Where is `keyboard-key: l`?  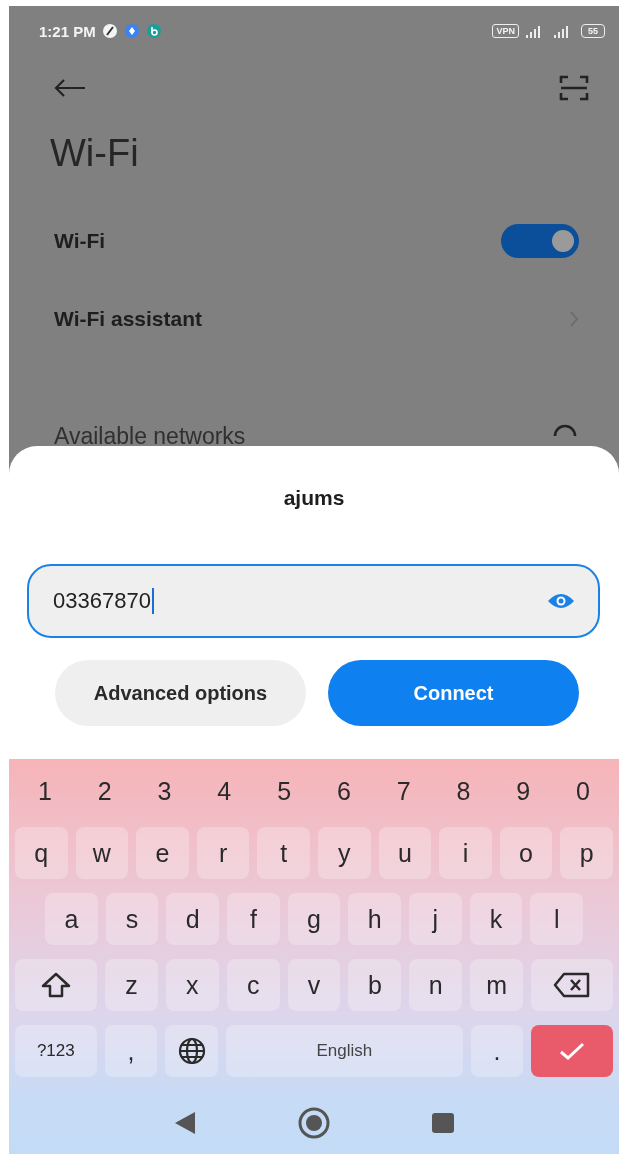
keyboard-key: l is located at coordinates (557, 919).